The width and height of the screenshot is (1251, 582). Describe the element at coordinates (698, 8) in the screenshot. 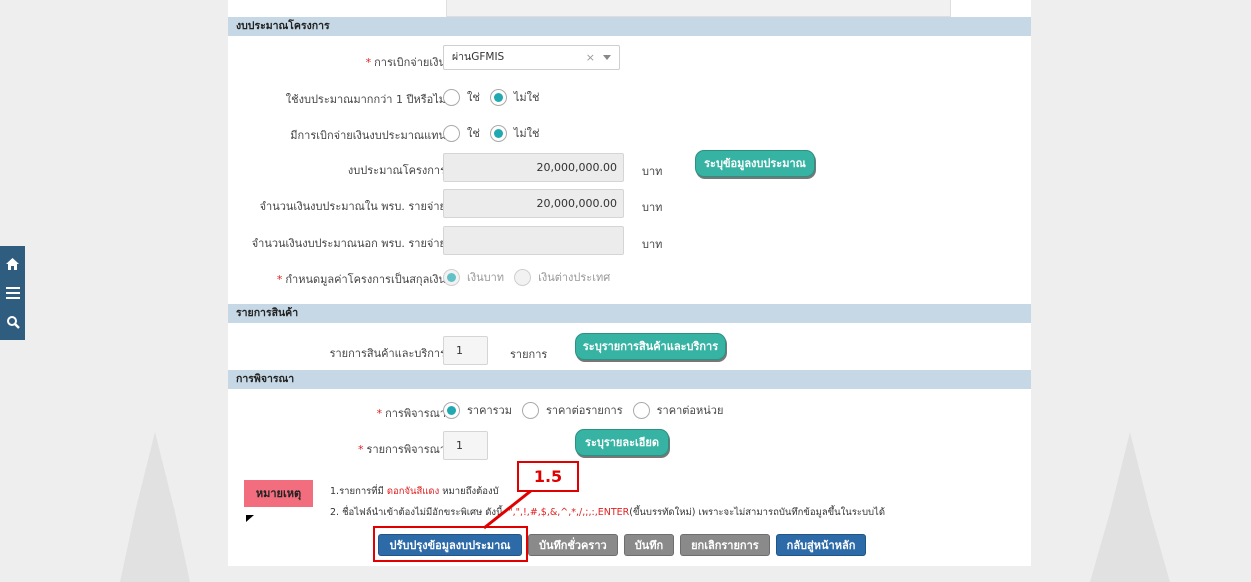

I see `truncated-field` at that location.